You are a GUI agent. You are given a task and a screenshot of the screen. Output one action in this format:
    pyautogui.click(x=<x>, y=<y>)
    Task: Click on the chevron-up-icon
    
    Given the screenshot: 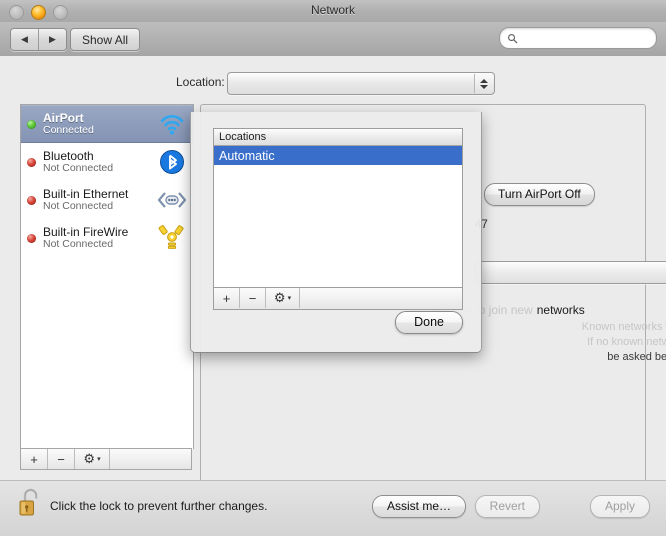 What is the action you would take?
    pyautogui.click(x=484, y=80)
    